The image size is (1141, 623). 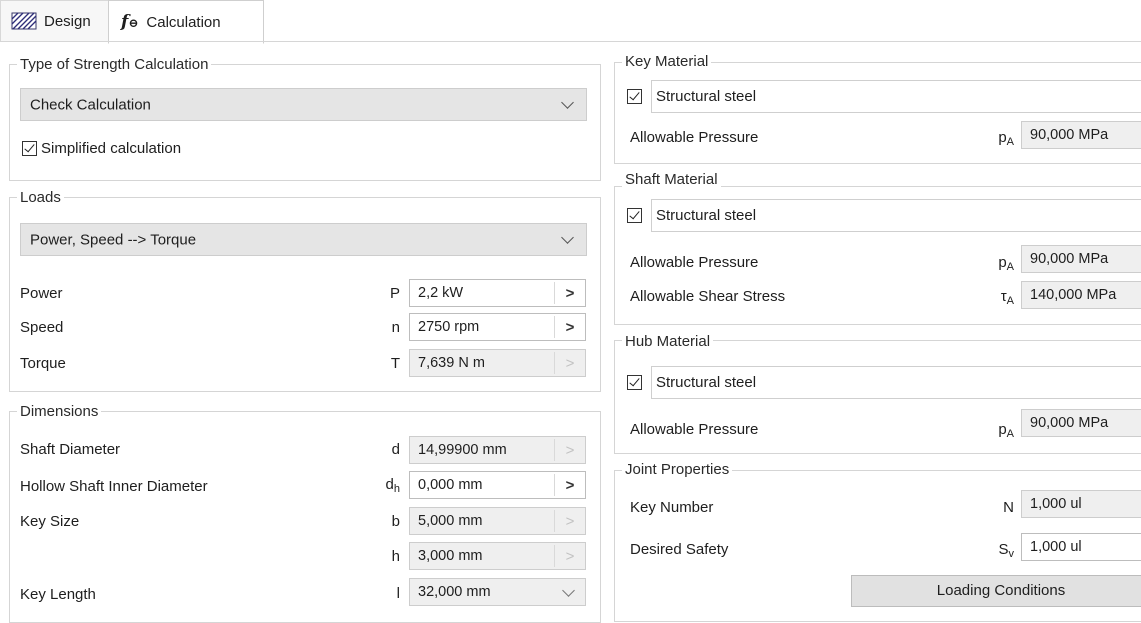 What do you see at coordinates (451, 363) in the screenshot?
I see `torque-value: 7,639 N m` at bounding box center [451, 363].